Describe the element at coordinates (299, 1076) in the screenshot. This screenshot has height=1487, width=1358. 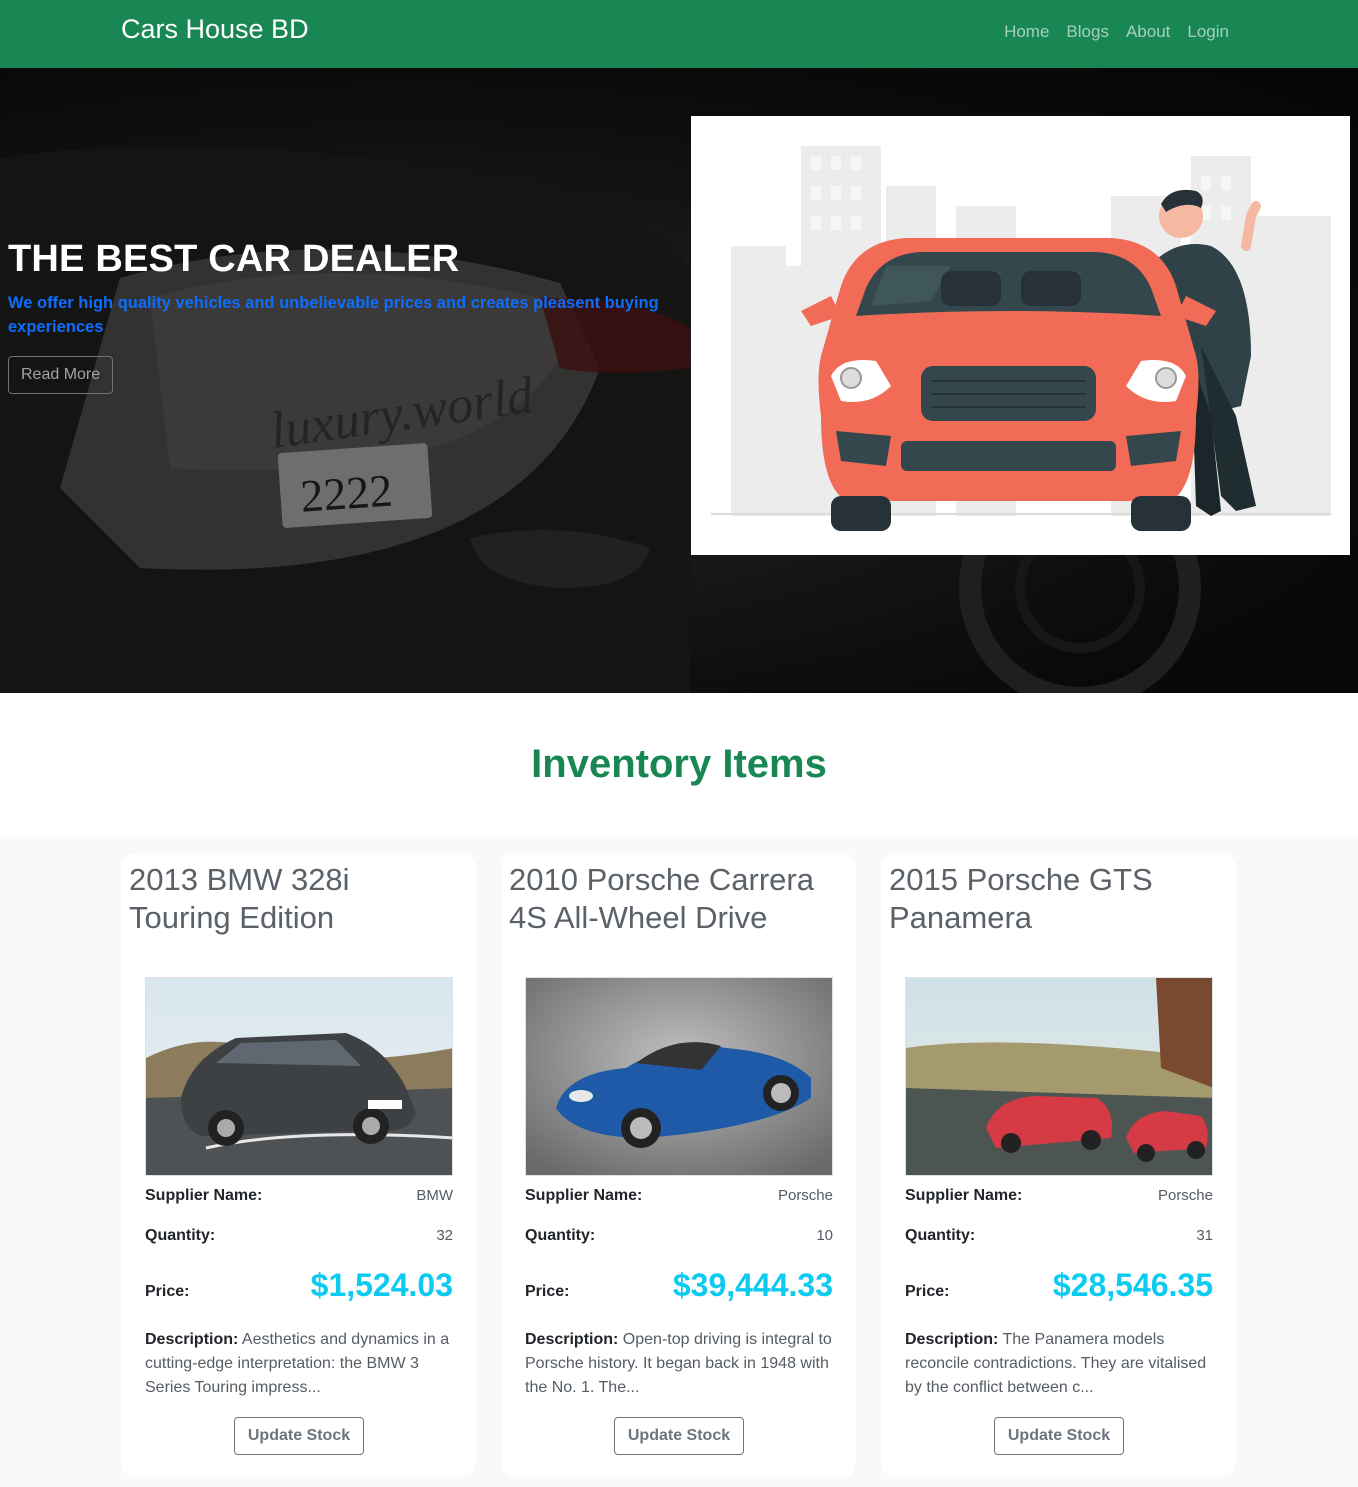
I see `car-image-bmw` at that location.